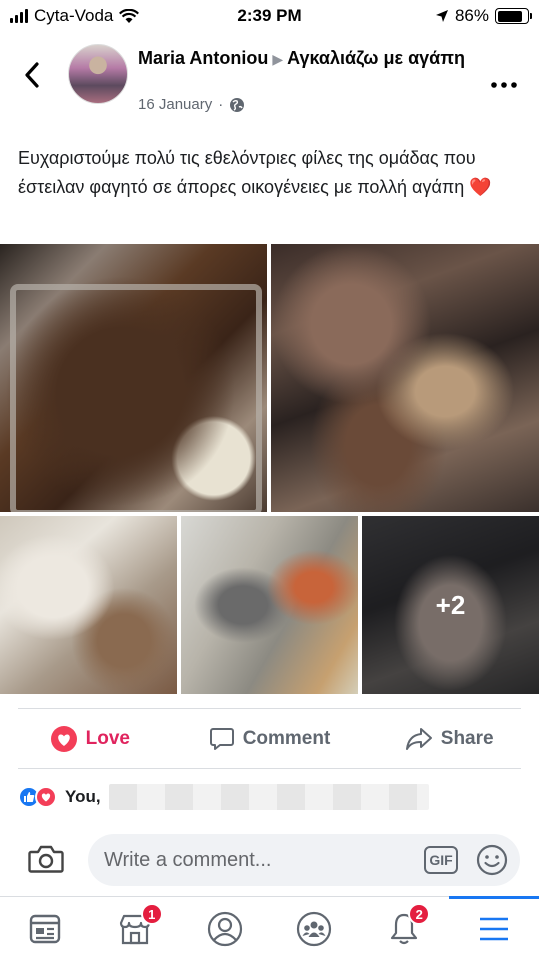  What do you see at coordinates (480, 187) in the screenshot?
I see `heart-emoji: ❤️` at bounding box center [480, 187].